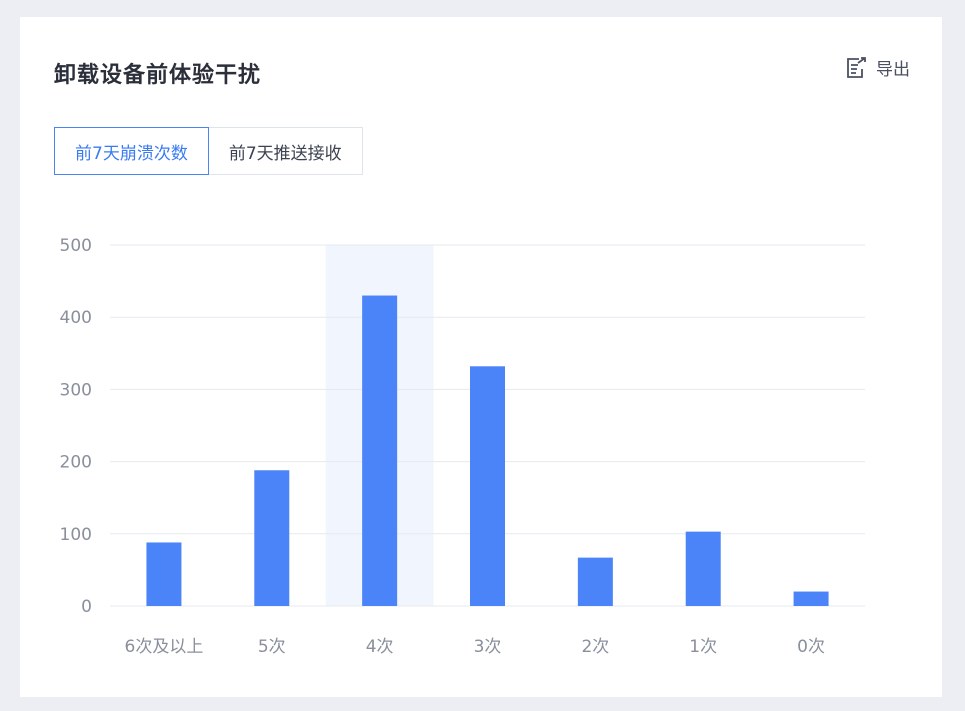  What do you see at coordinates (595, 647) in the screenshot?
I see `x-tick-label: 2次` at bounding box center [595, 647].